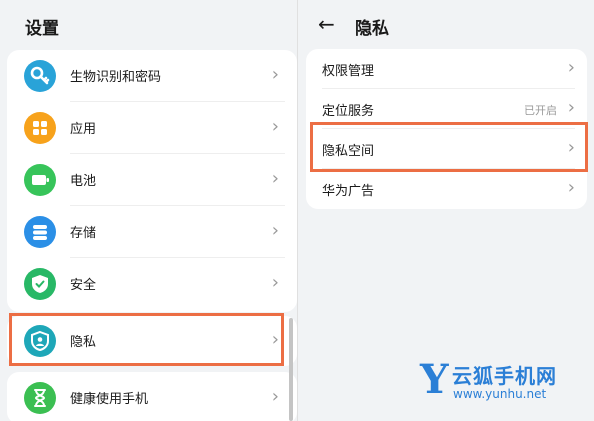 This screenshot has height=421, width=594. I want to click on status-text: 已开启, so click(540, 110).